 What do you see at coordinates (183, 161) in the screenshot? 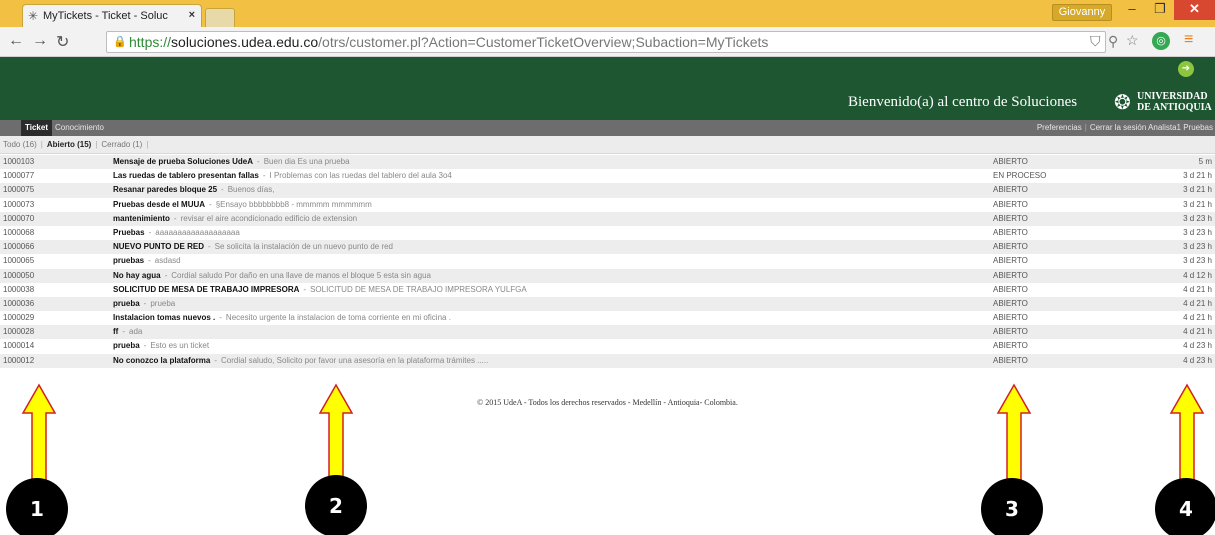
I see `ticket-subject: Mensaje de prueba Soluciones UdeA` at bounding box center [183, 161].